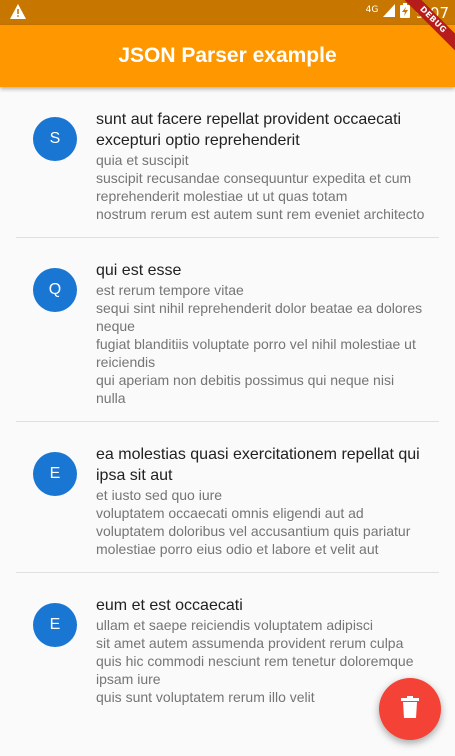  Describe the element at coordinates (427, 26) in the screenshot. I see `debug-banner-label: DEBUG` at that location.